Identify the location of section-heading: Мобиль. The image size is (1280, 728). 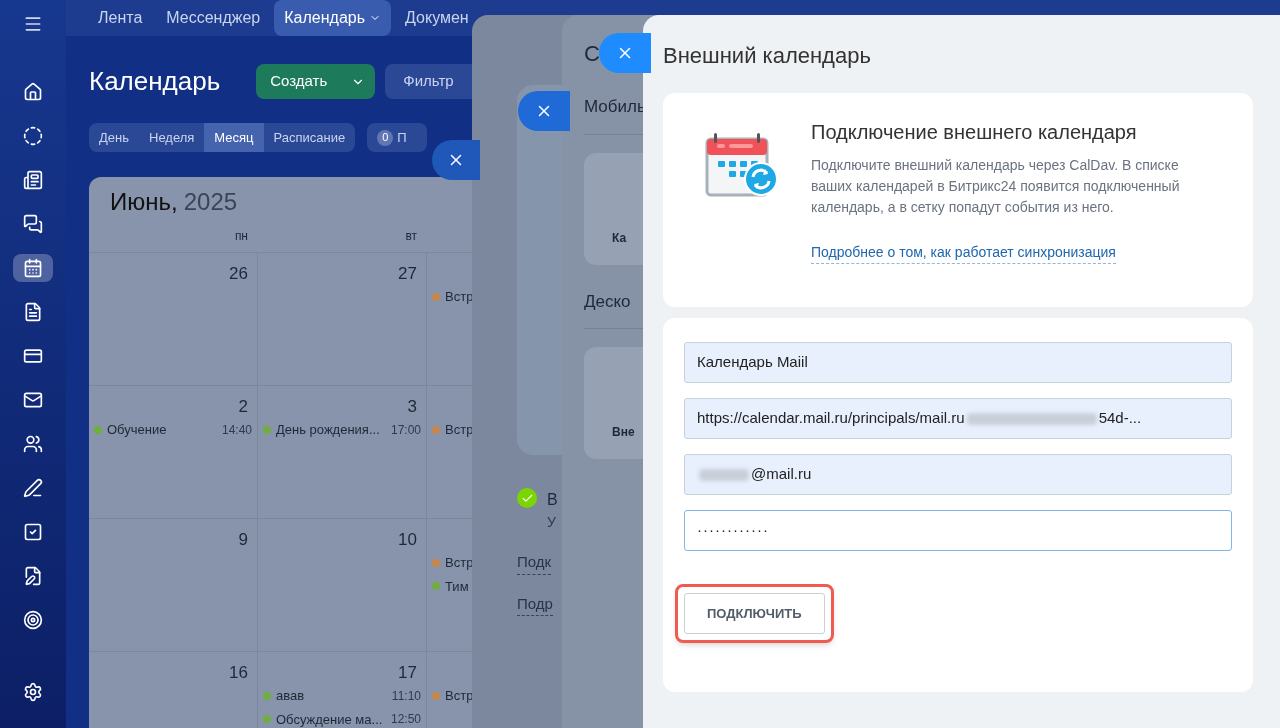
(615, 106).